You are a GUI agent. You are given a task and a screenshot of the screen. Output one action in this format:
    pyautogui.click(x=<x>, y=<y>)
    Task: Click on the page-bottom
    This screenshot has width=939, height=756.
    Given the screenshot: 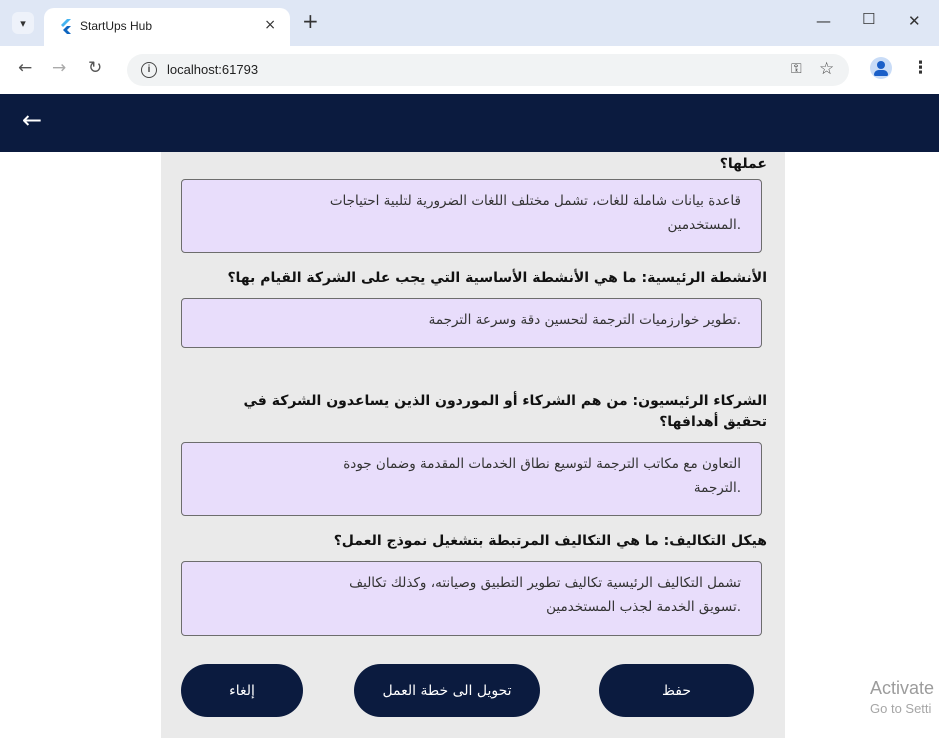 What is the action you would take?
    pyautogui.click(x=469, y=747)
    